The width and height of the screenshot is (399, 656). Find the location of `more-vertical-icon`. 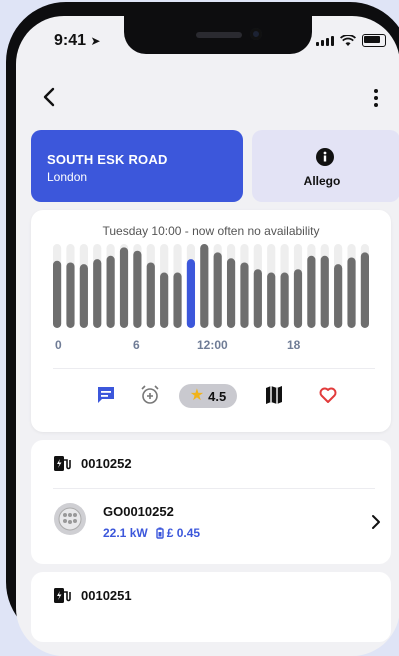

more-vertical-icon is located at coordinates (376, 98).